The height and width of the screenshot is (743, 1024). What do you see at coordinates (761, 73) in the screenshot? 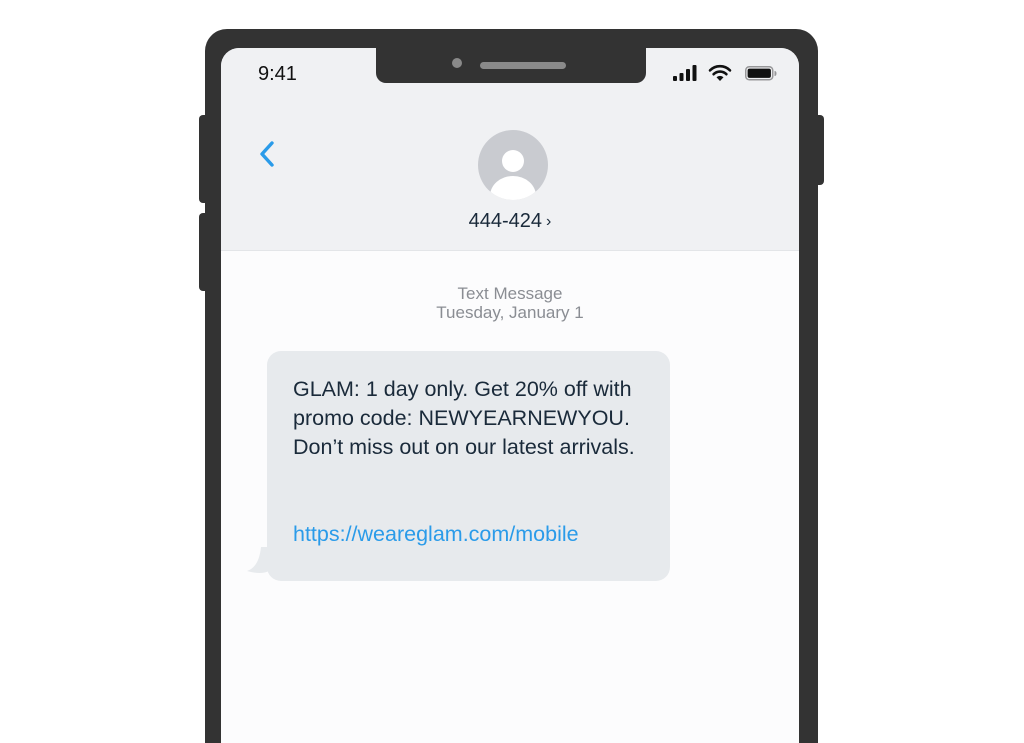
I see `battery-icon` at bounding box center [761, 73].